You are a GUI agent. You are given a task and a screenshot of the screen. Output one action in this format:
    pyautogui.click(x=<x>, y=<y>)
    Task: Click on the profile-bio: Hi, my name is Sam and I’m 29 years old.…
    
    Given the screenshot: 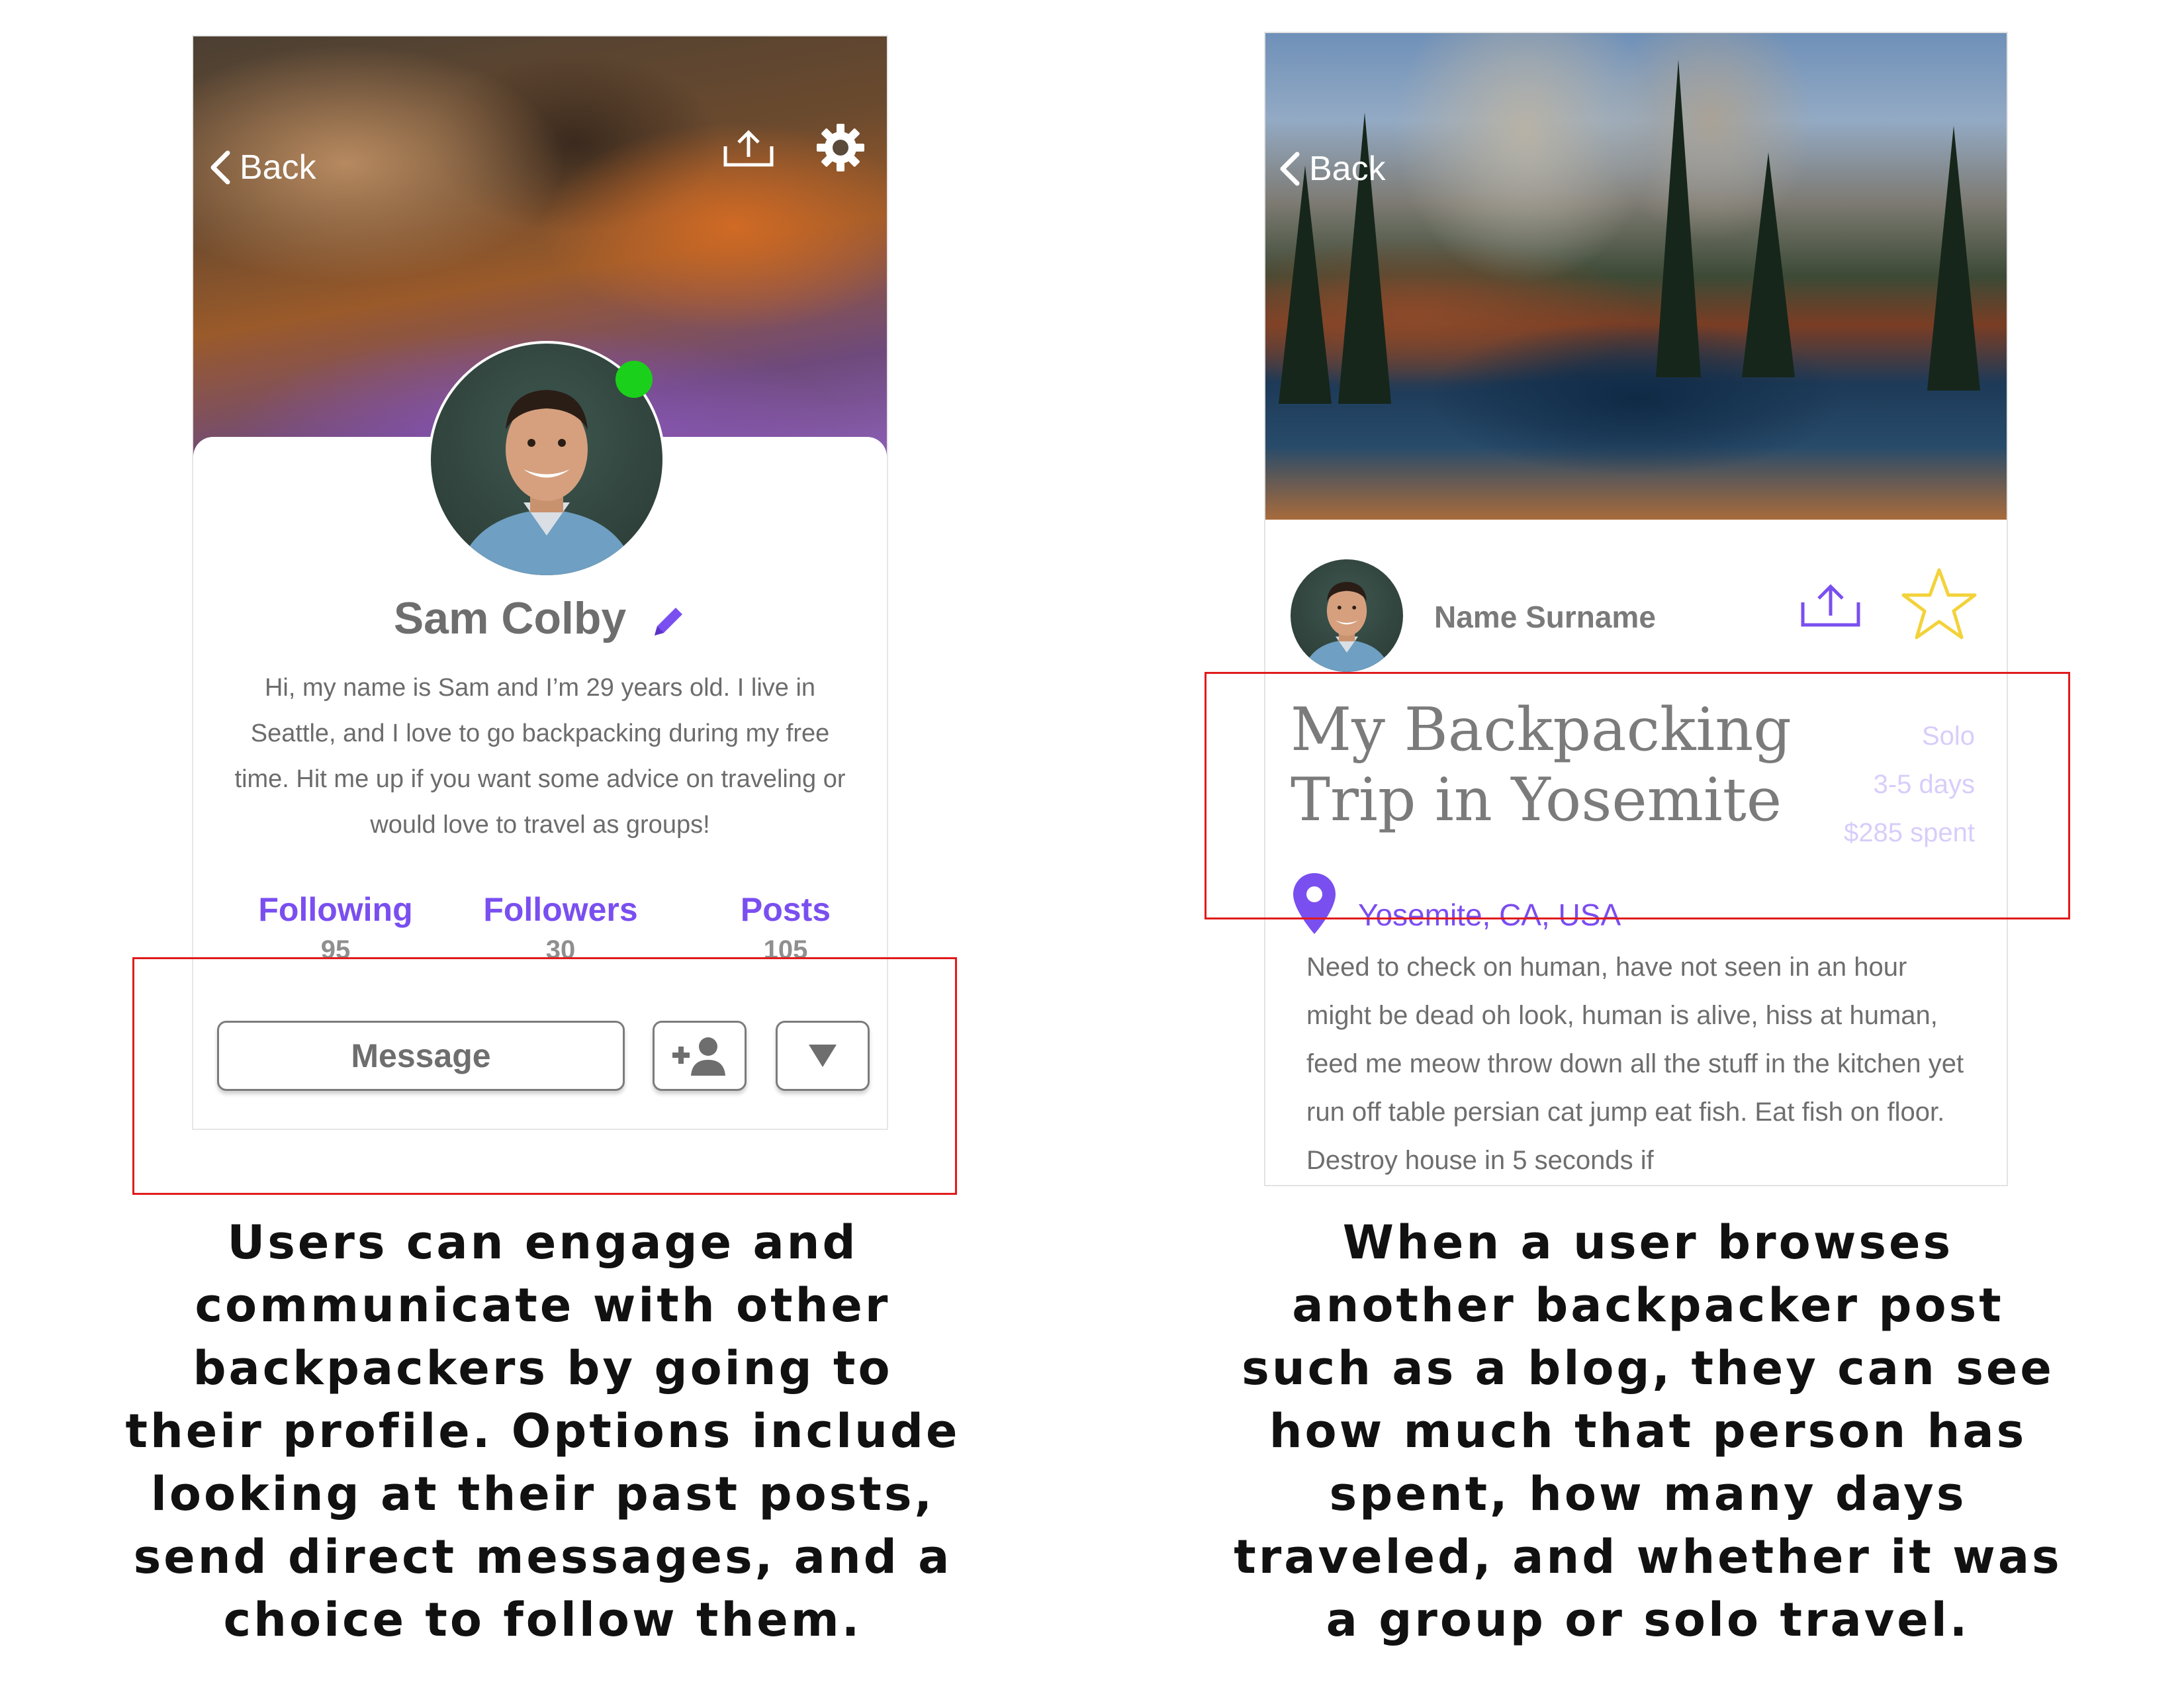 What is the action you would take?
    pyautogui.click(x=540, y=756)
    